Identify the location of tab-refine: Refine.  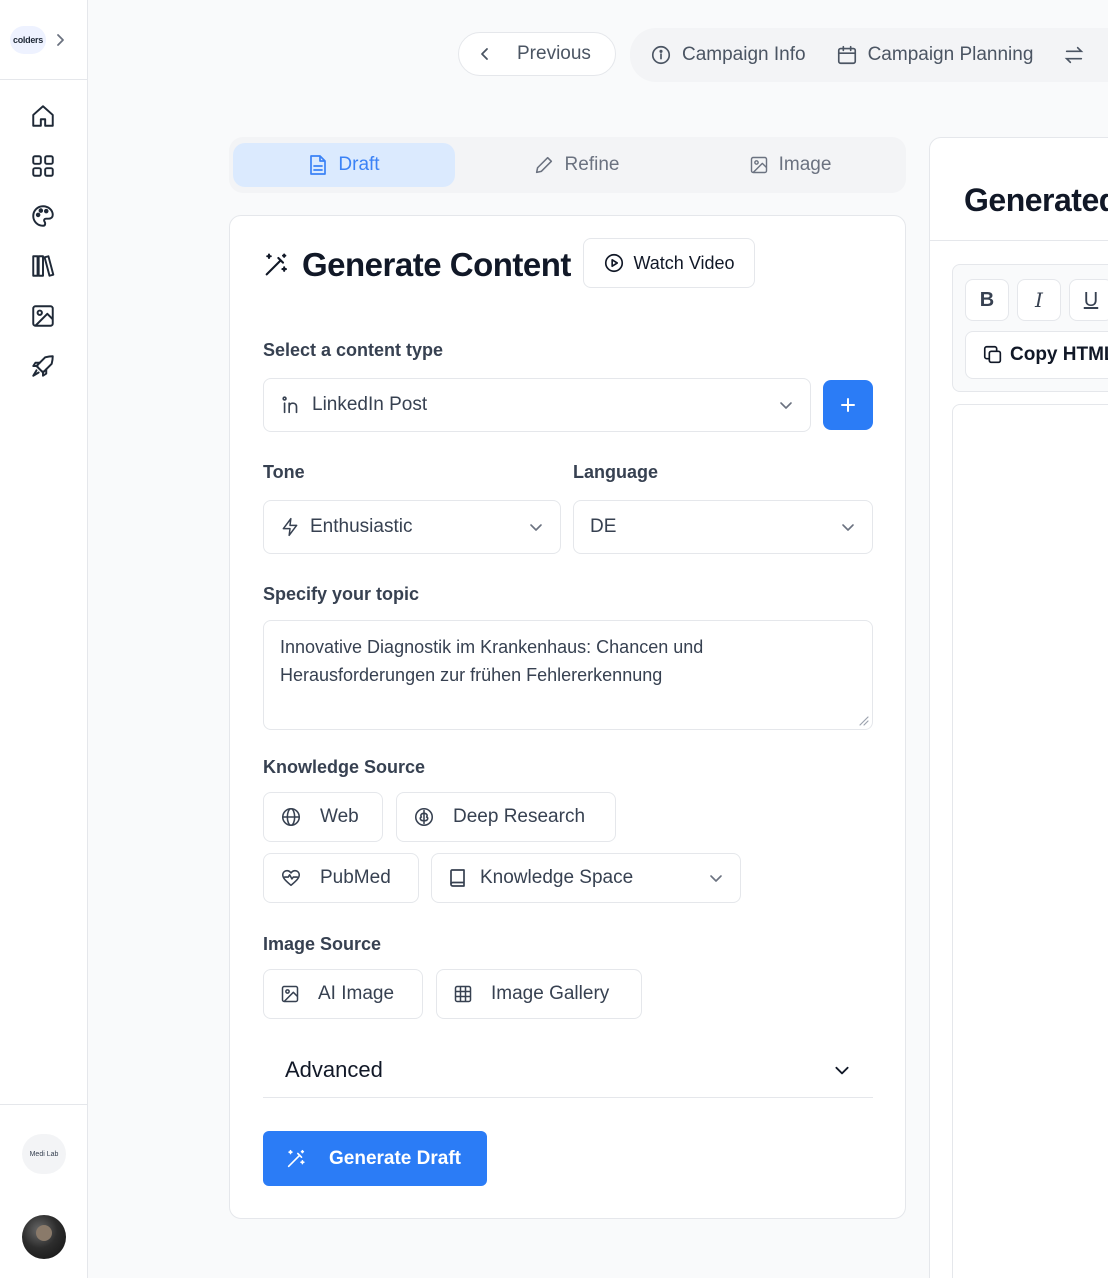
(576, 165).